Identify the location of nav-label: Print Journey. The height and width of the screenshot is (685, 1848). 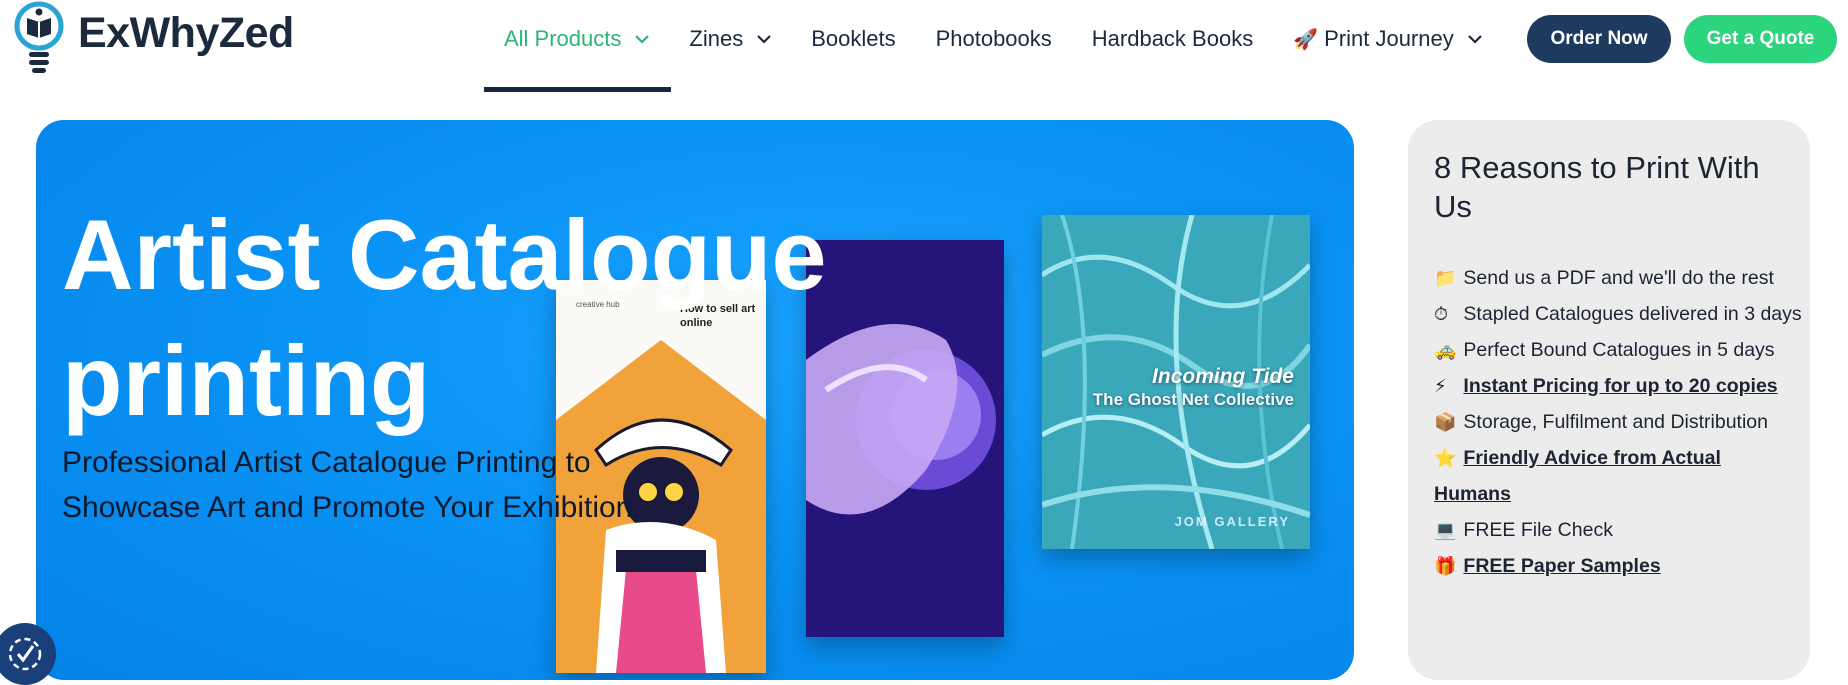
(1389, 38).